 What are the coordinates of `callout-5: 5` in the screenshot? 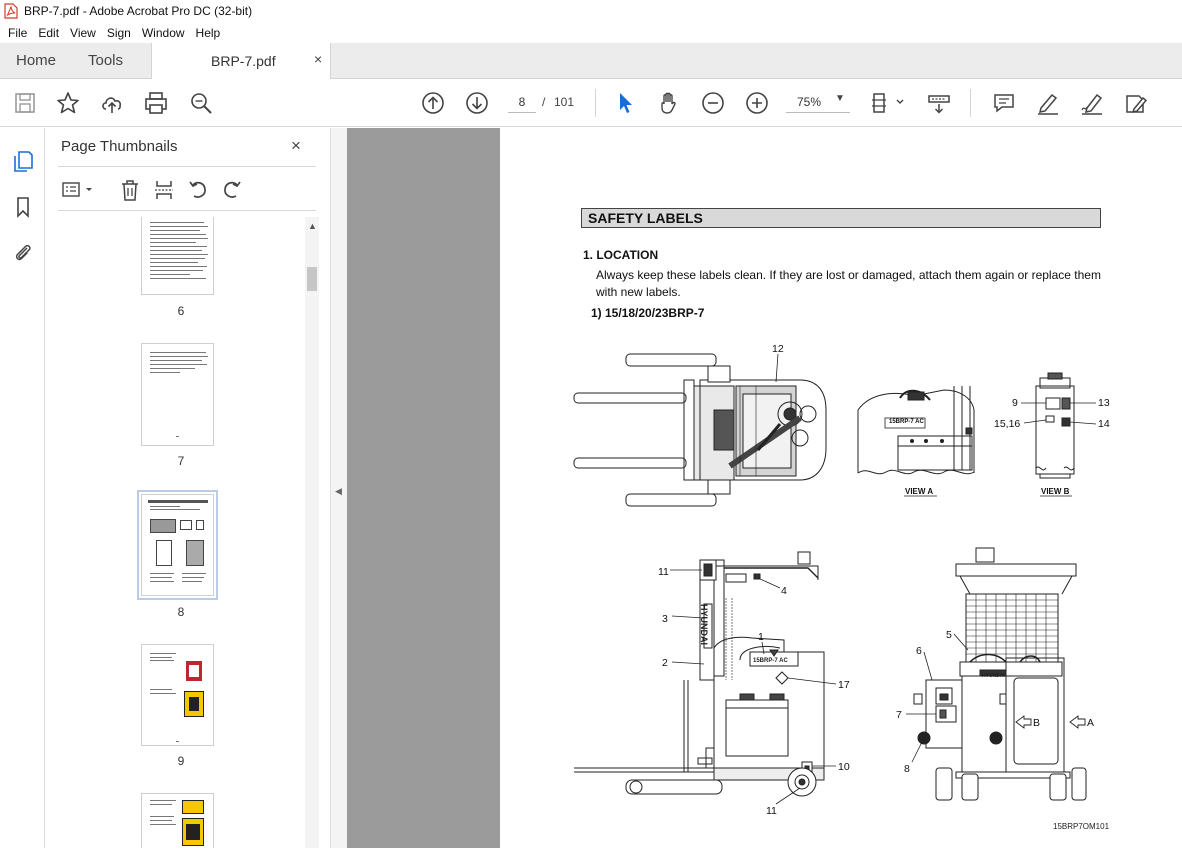 It's located at (949, 635).